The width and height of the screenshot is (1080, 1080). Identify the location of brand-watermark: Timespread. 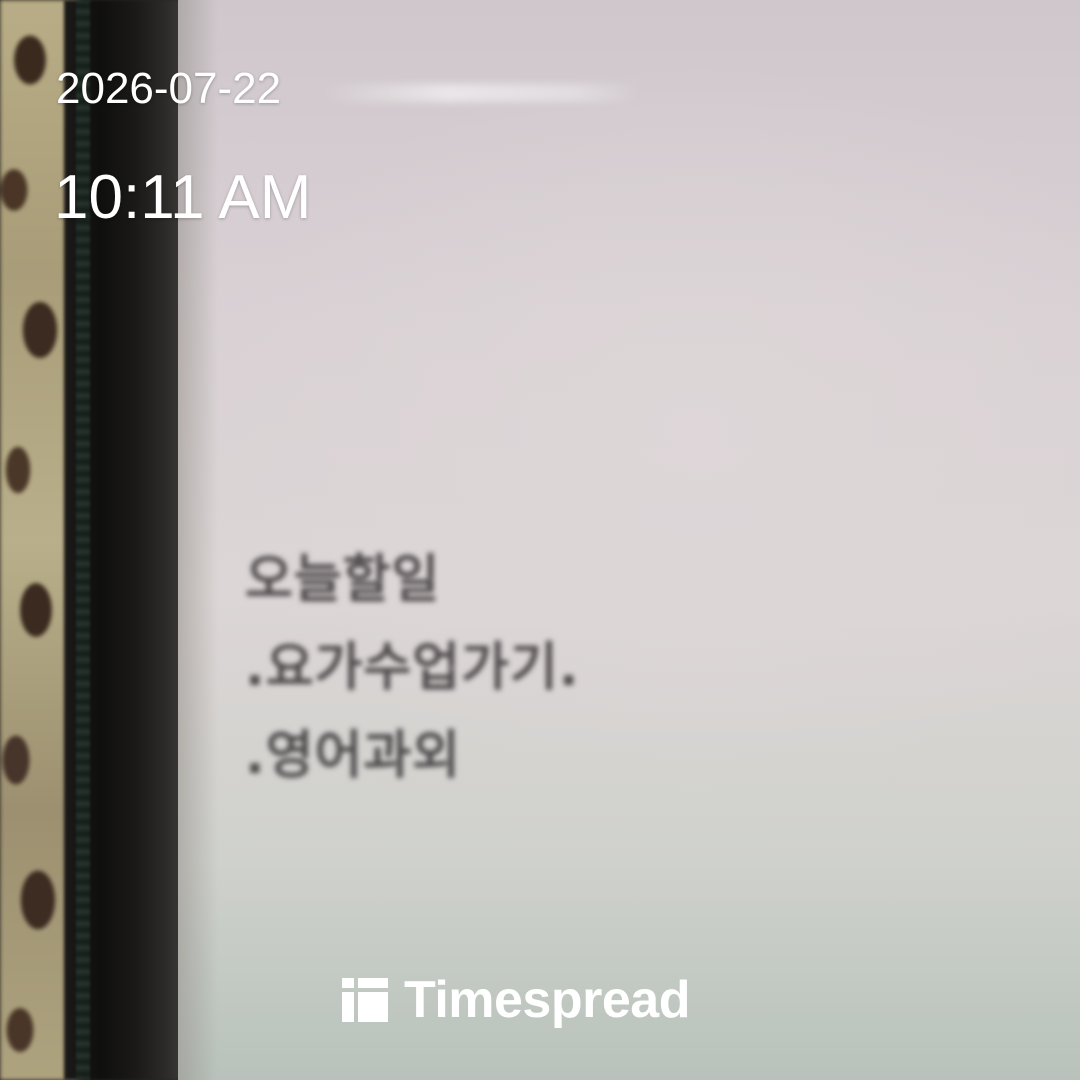
(516, 1000).